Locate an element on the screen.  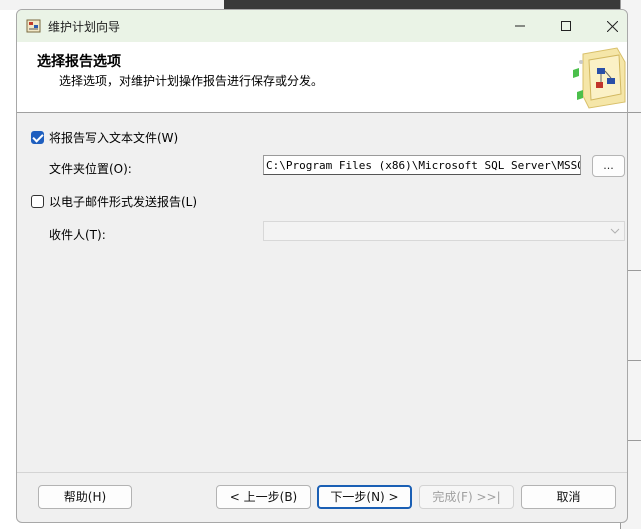
email-report-label: 以电子邮件形式发送报告(L) is located at coordinates (123, 202).